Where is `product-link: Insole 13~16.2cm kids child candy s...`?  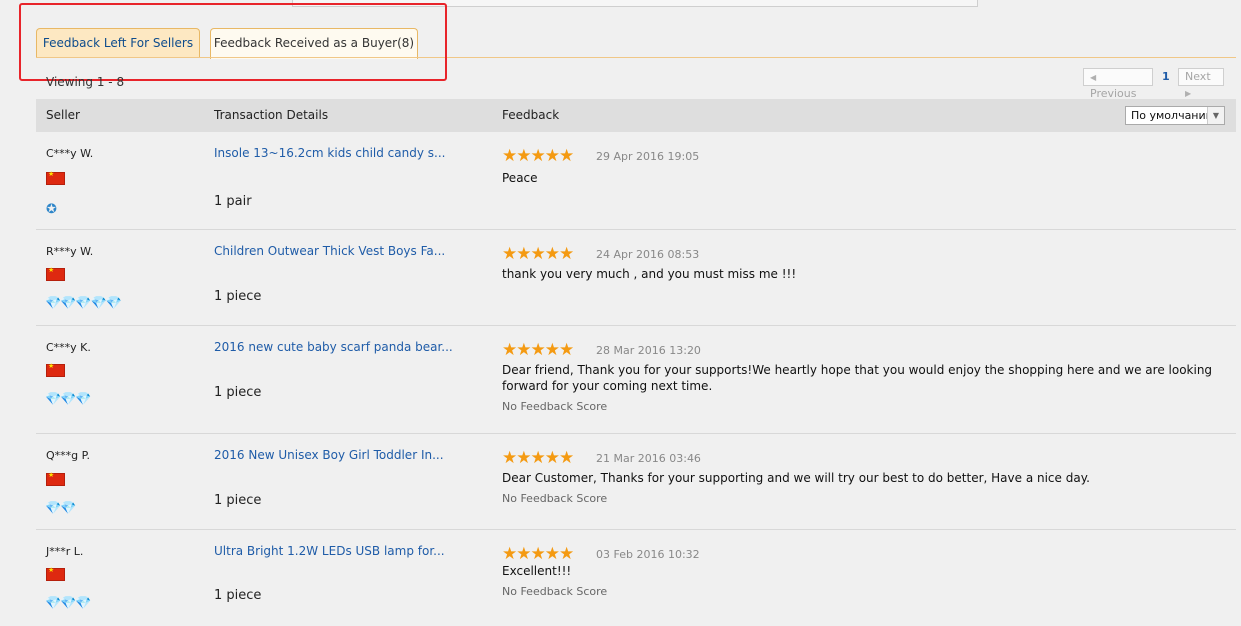
product-link: Insole 13~16.2cm kids child candy s... is located at coordinates (329, 153).